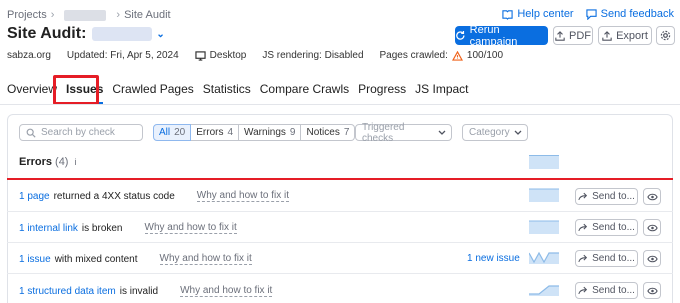  I want to click on breadcrumb-projects: Projects, so click(27, 15).